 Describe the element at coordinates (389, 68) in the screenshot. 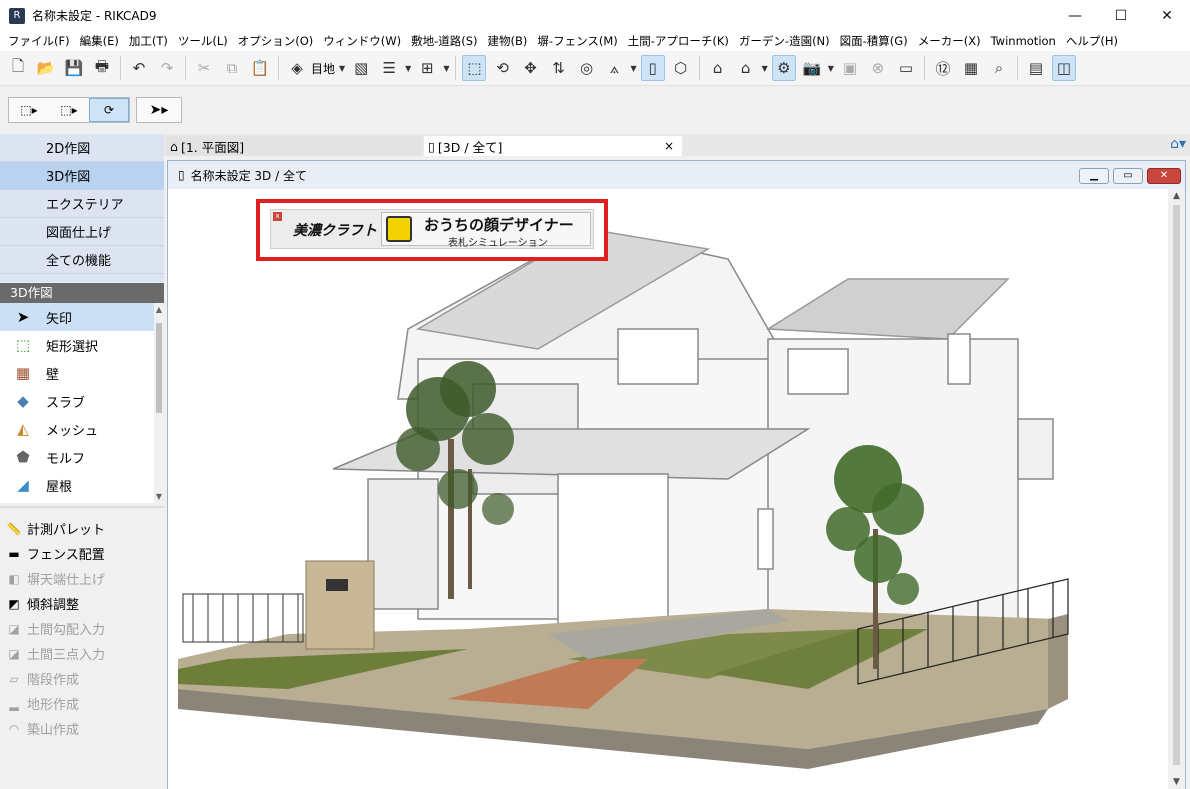

I see `layers-stack-icon: ☰` at that location.